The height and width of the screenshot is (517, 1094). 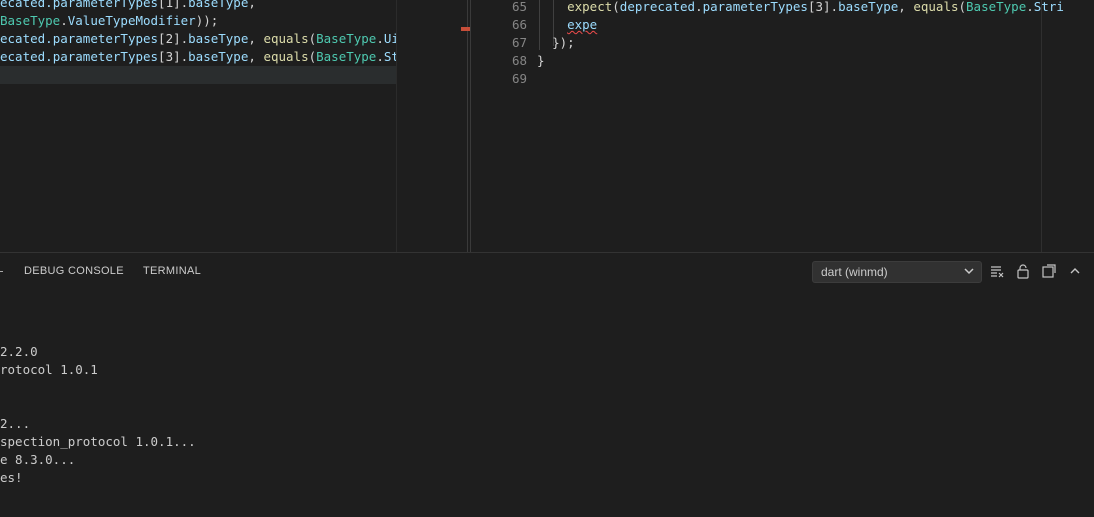 I want to click on console-line: es!, so click(x=11, y=477).